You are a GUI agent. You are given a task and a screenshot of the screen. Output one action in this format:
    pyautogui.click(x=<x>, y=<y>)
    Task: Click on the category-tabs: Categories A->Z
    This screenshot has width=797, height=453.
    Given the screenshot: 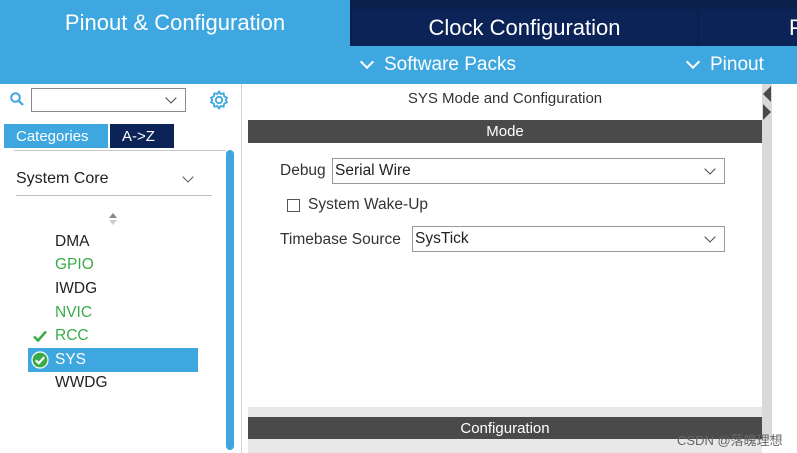 What is the action you would take?
    pyautogui.click(x=89, y=136)
    